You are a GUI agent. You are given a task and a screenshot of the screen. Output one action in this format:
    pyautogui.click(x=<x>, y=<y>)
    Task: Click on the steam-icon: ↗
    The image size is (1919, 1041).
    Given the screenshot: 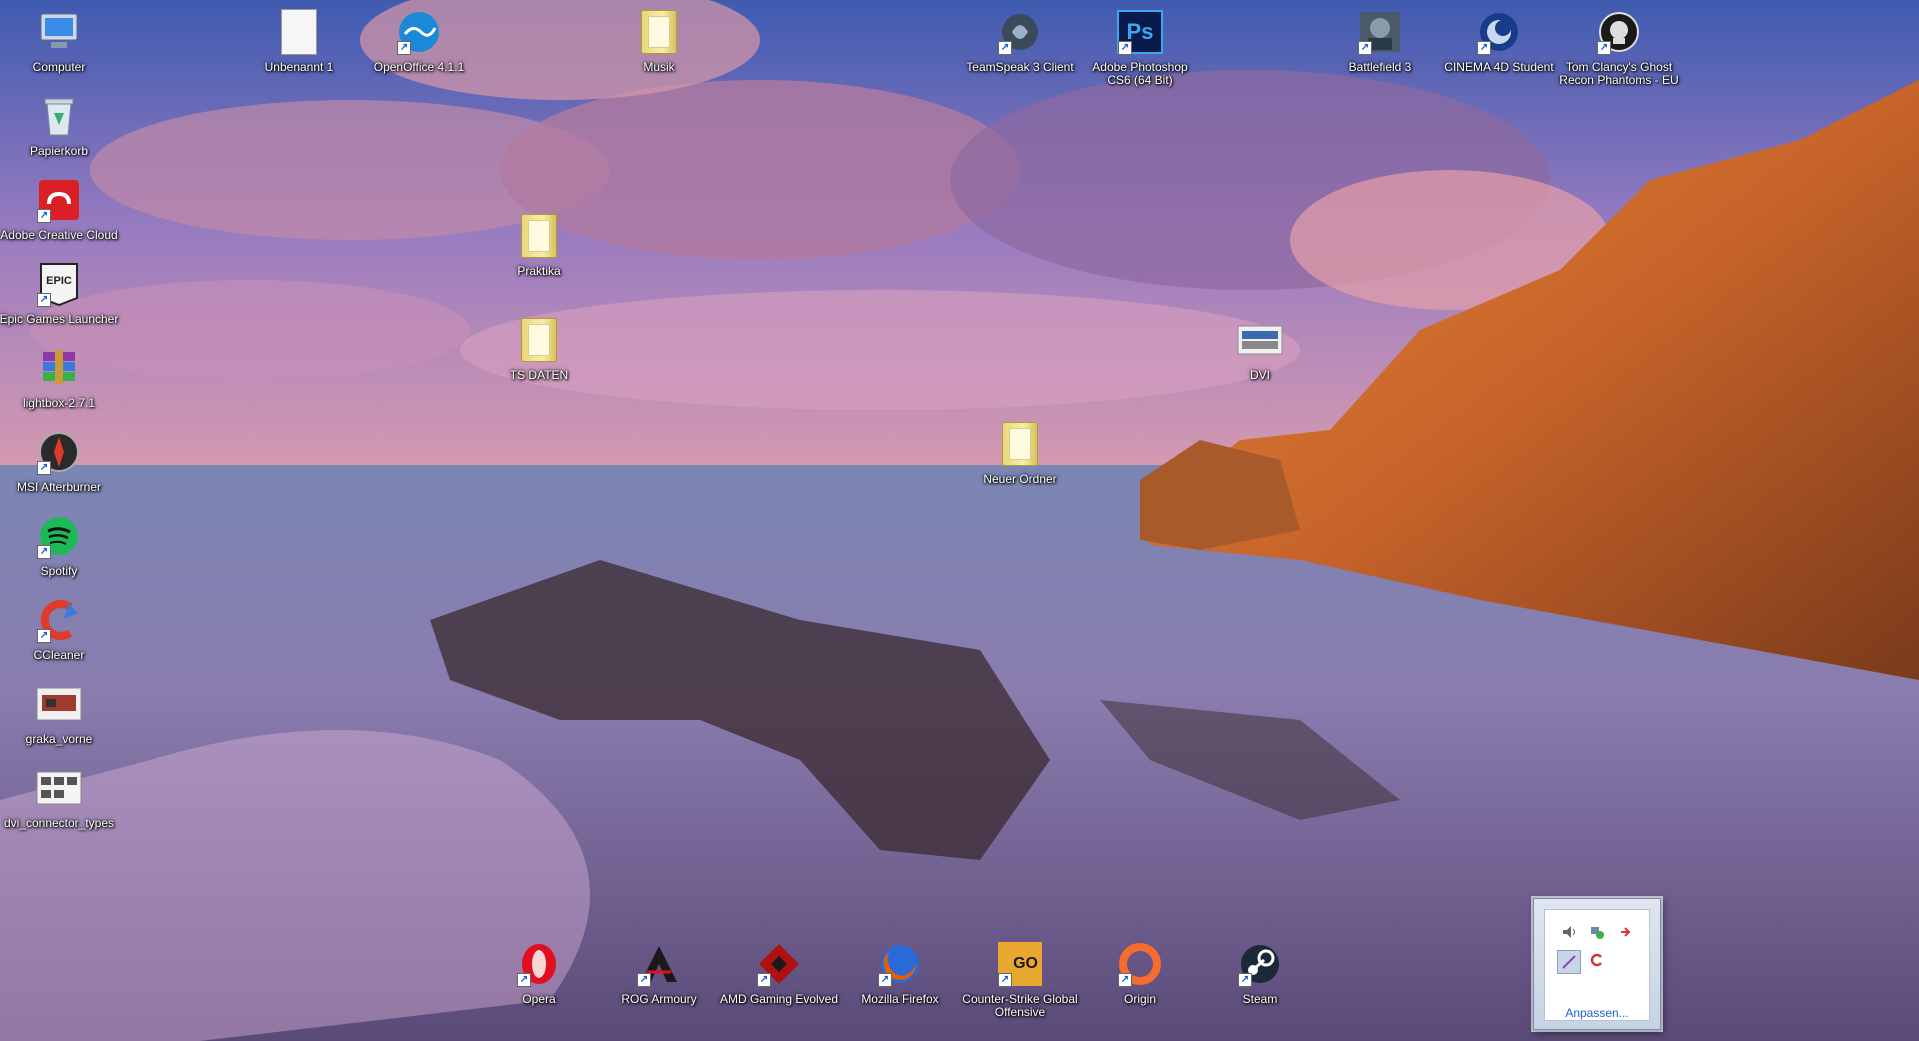 What is the action you would take?
    pyautogui.click(x=1260, y=964)
    